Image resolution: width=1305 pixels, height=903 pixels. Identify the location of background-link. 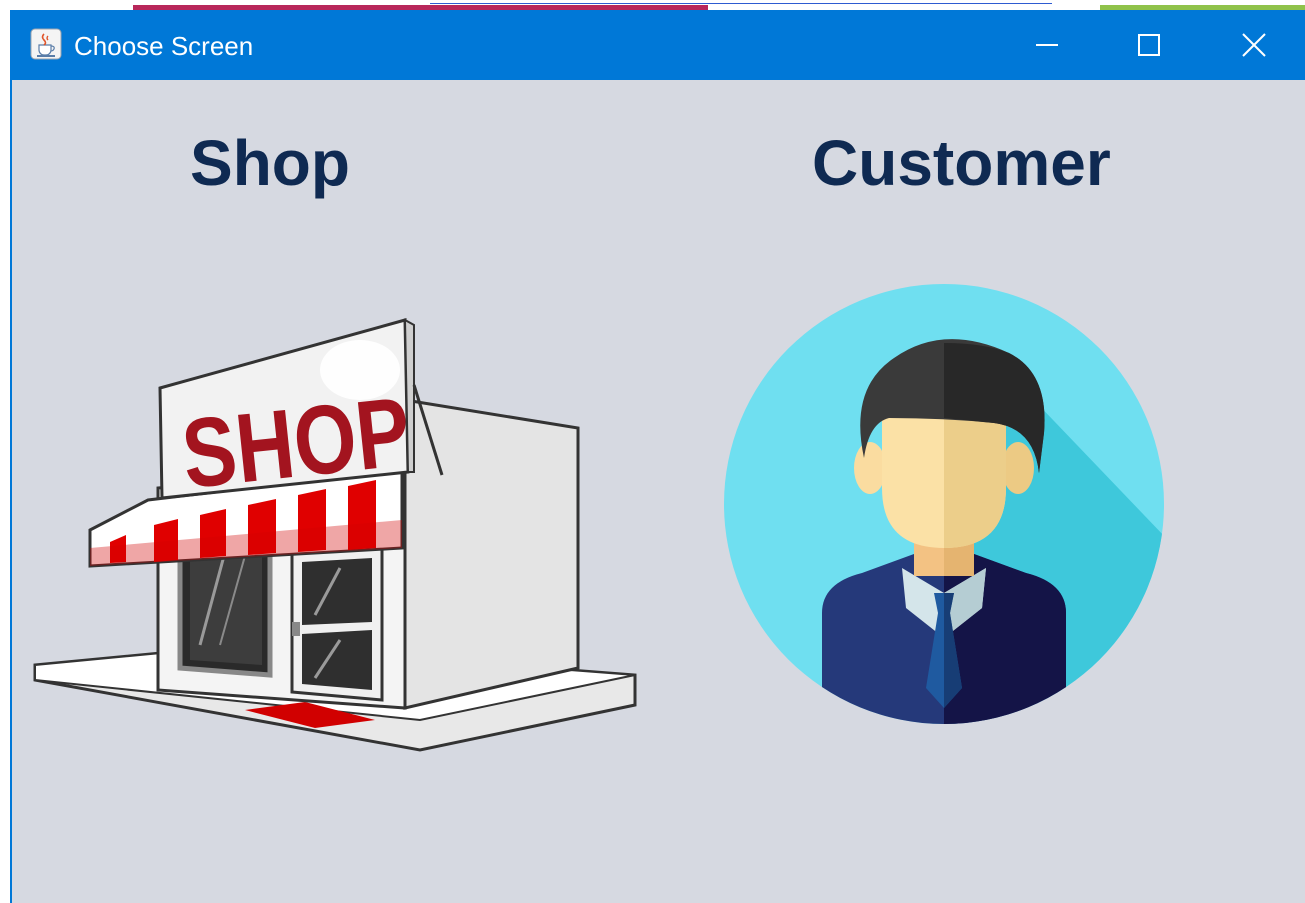
(741, 2).